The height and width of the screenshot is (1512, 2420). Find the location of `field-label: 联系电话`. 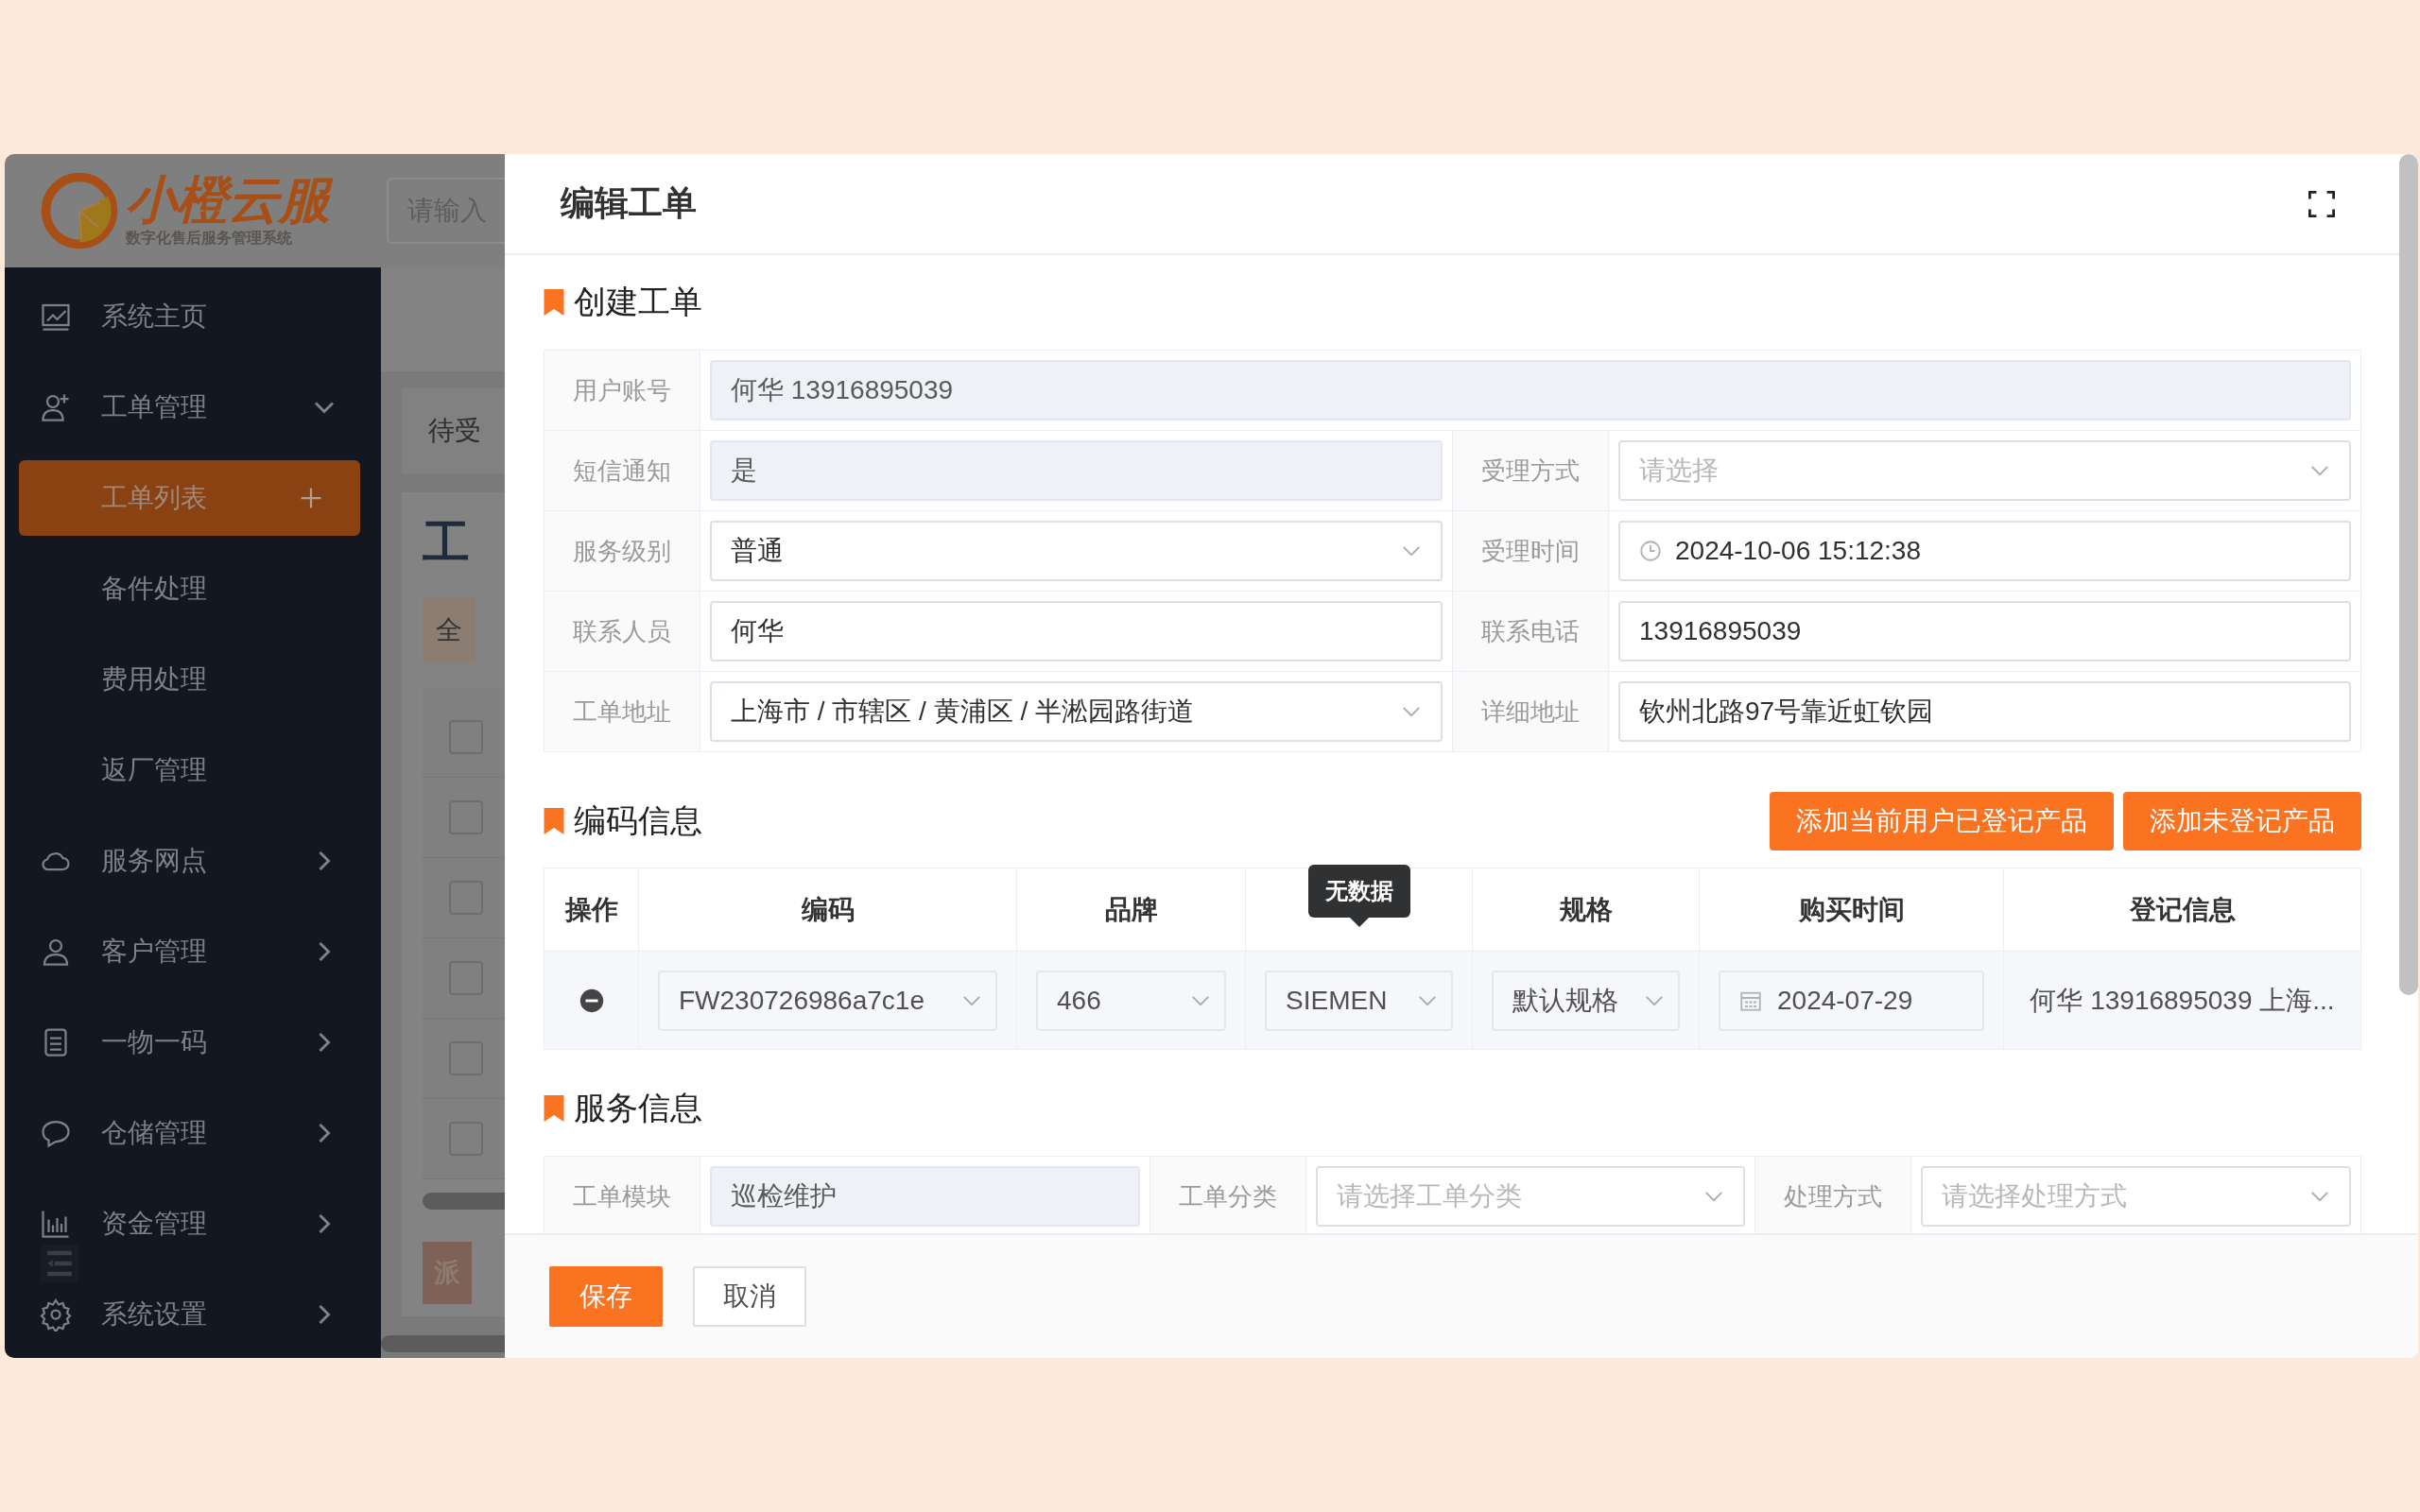

field-label: 联系电话 is located at coordinates (1531, 631).